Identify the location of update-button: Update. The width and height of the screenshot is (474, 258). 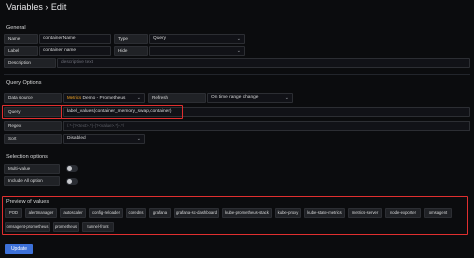
(19, 249).